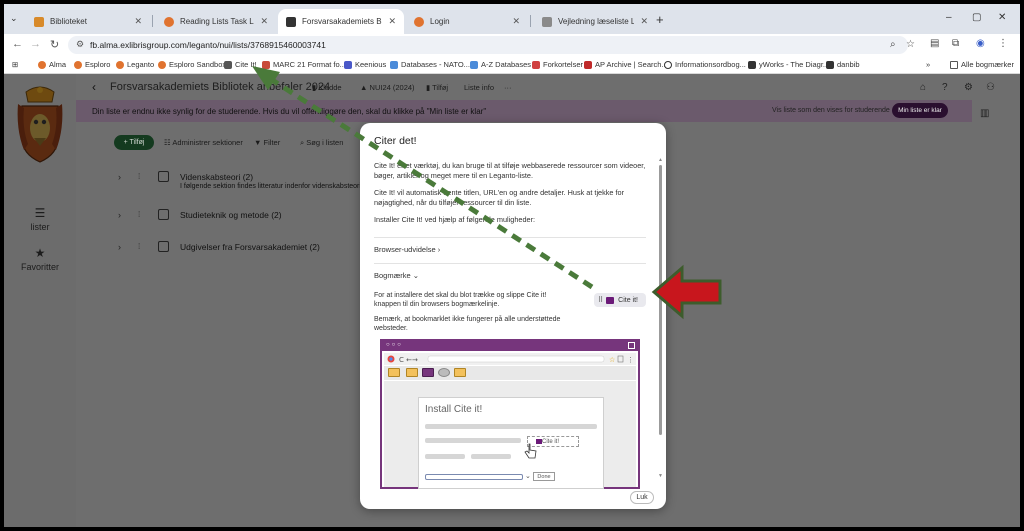  I want to click on tab-search-chevron-icon: ⌄, so click(14, 18).